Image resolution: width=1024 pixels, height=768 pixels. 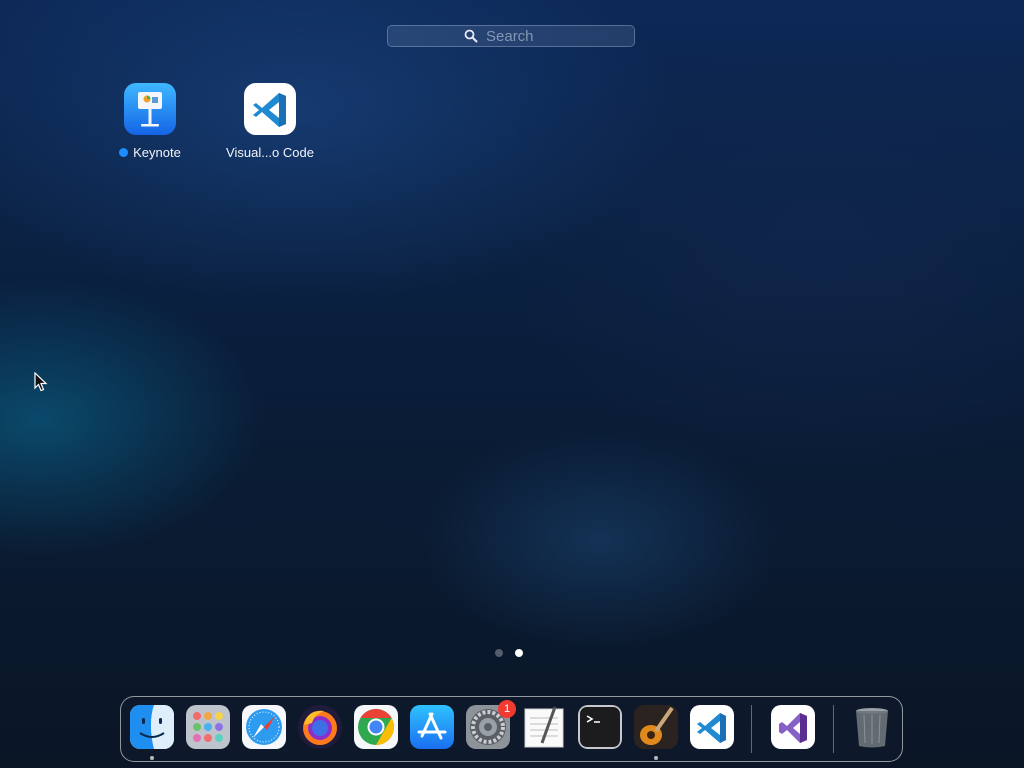 I want to click on dock-item-safari, so click(x=264, y=727).